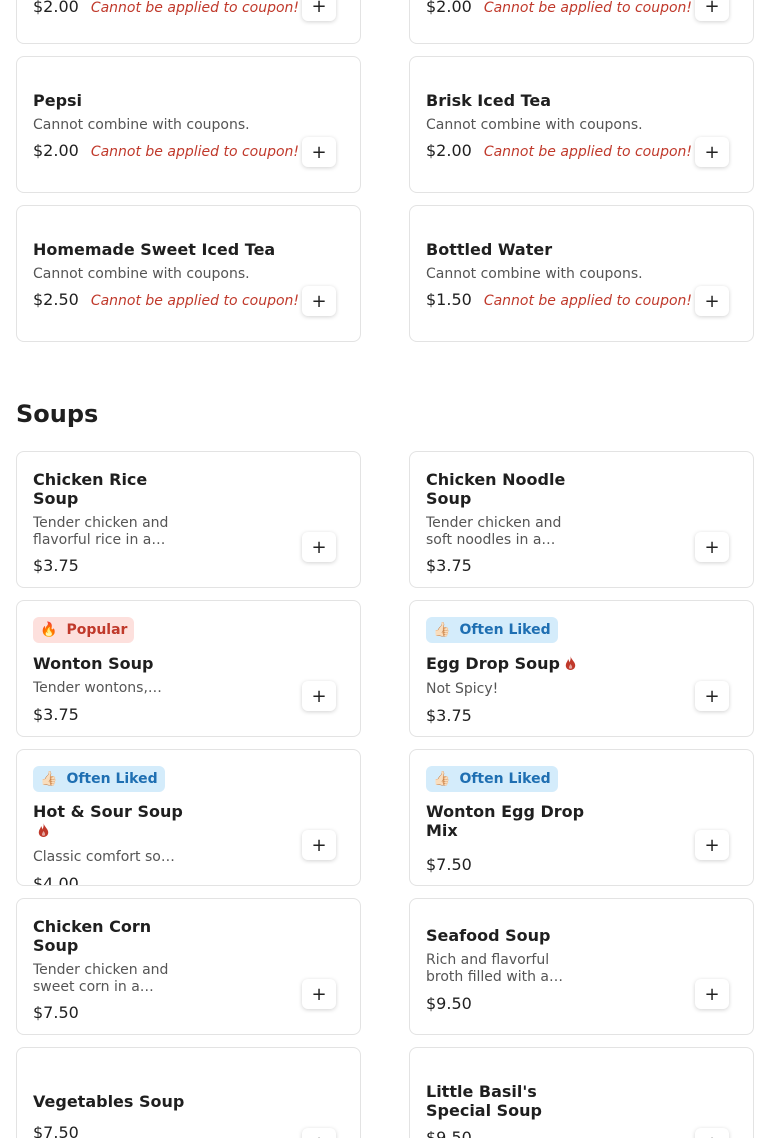 This screenshot has width=770, height=1138. What do you see at coordinates (489, 249) in the screenshot?
I see `item-name: Bottled Water` at bounding box center [489, 249].